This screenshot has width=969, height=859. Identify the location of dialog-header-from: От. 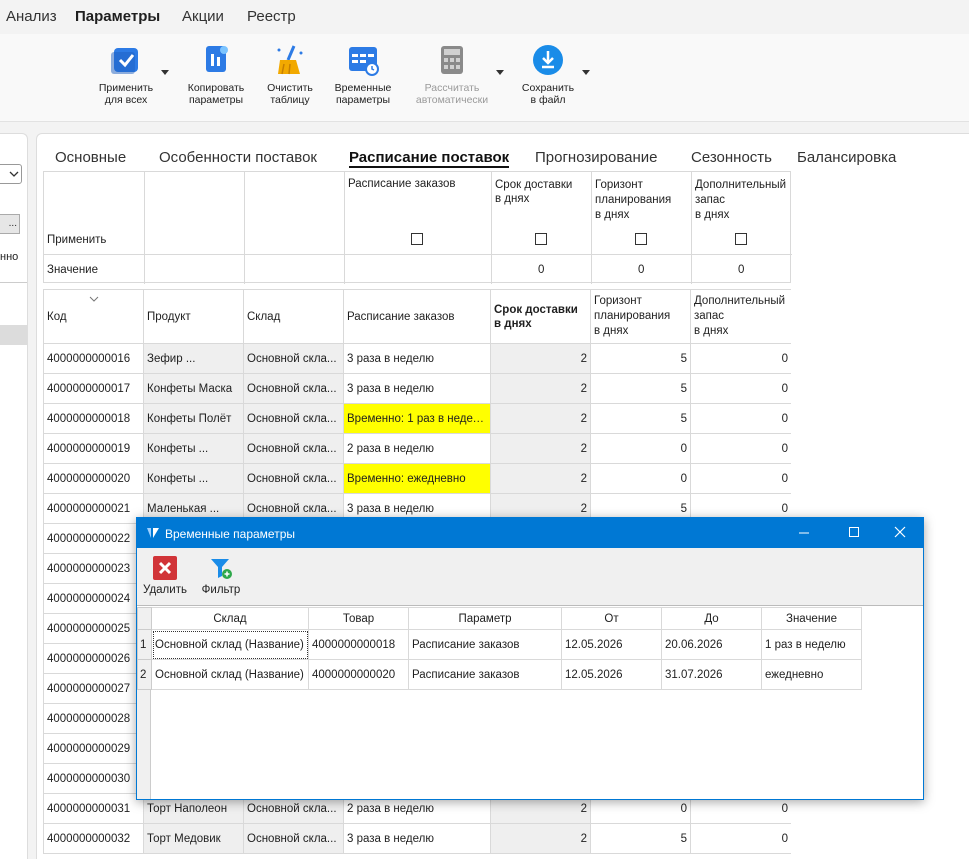
(611, 618).